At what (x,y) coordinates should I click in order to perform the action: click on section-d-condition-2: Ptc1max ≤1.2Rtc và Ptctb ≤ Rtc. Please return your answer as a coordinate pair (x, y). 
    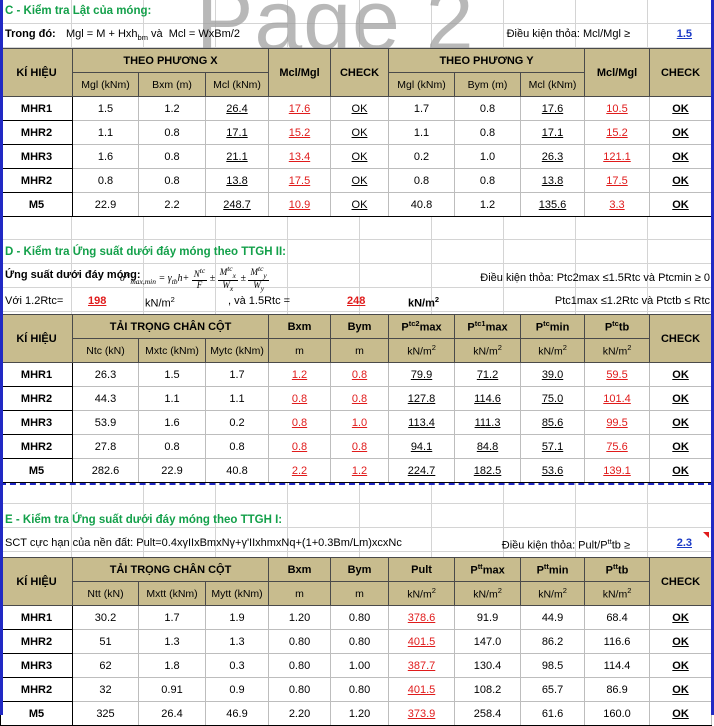
    Looking at the image, I should click on (632, 301).